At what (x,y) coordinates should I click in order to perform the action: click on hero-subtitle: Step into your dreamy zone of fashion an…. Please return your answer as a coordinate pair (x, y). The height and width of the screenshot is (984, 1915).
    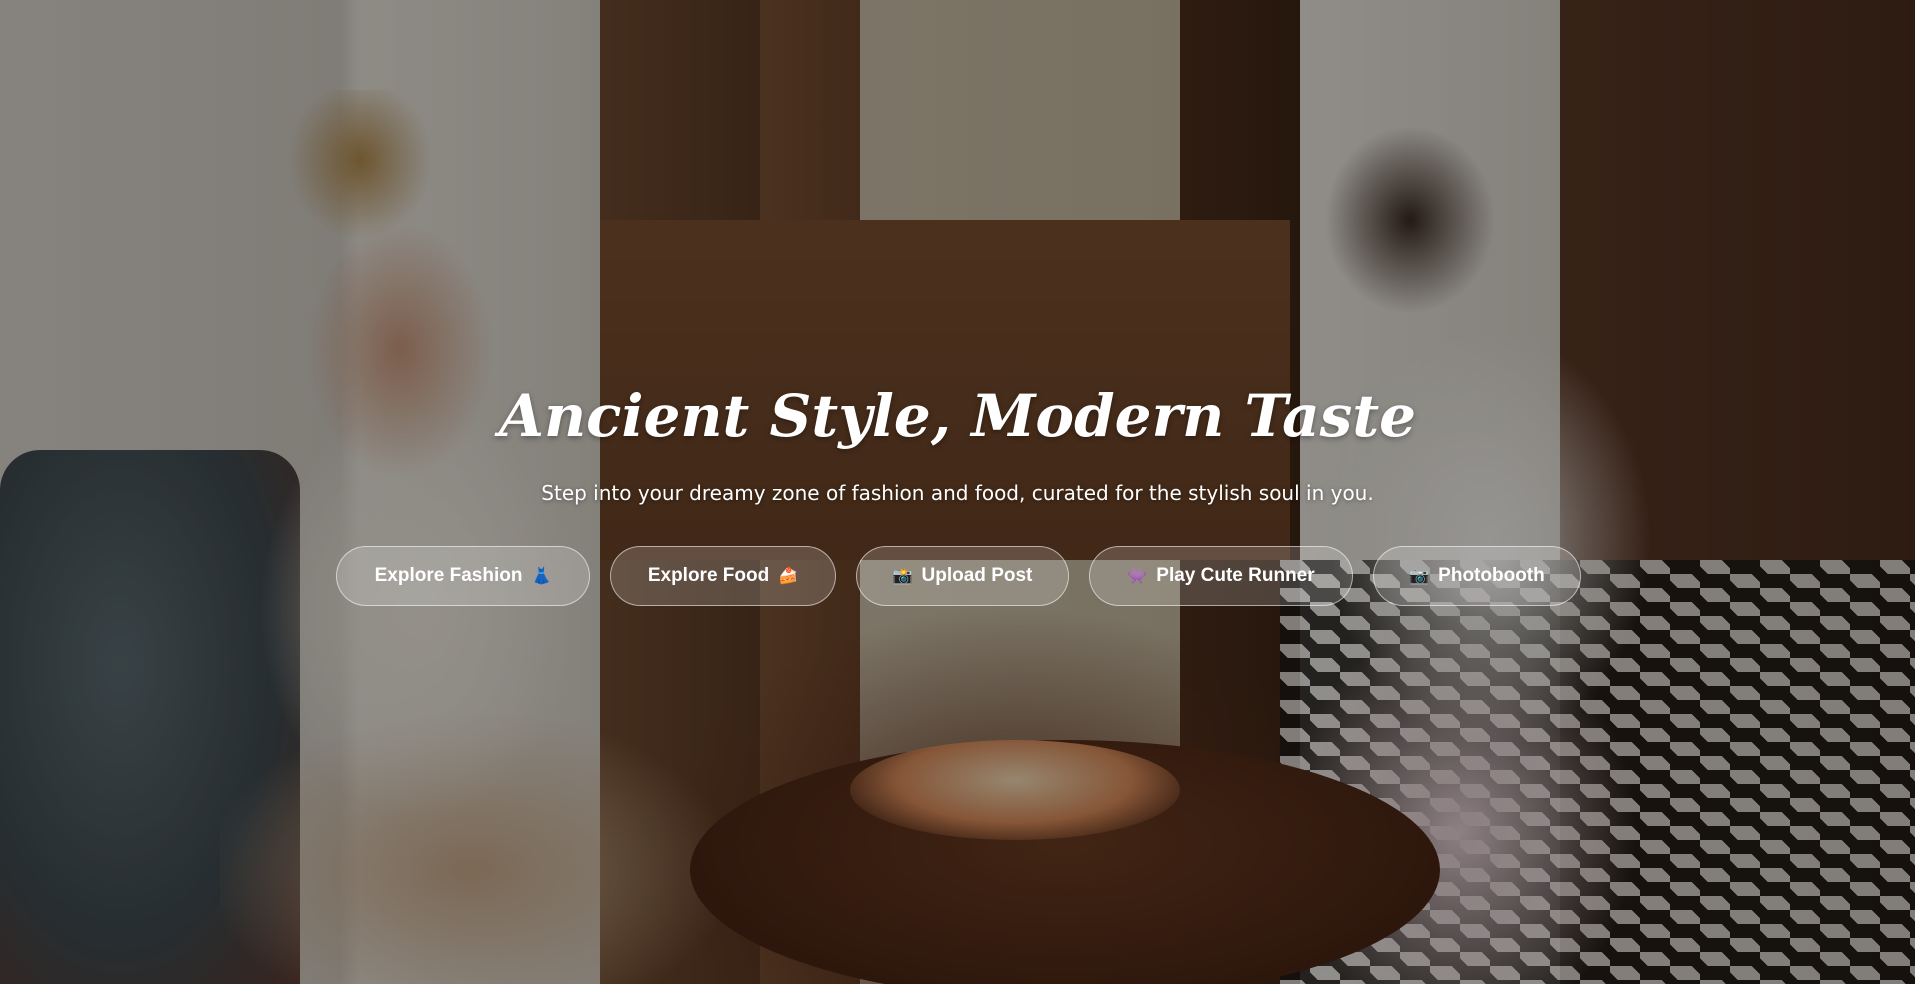
    Looking at the image, I should click on (957, 493).